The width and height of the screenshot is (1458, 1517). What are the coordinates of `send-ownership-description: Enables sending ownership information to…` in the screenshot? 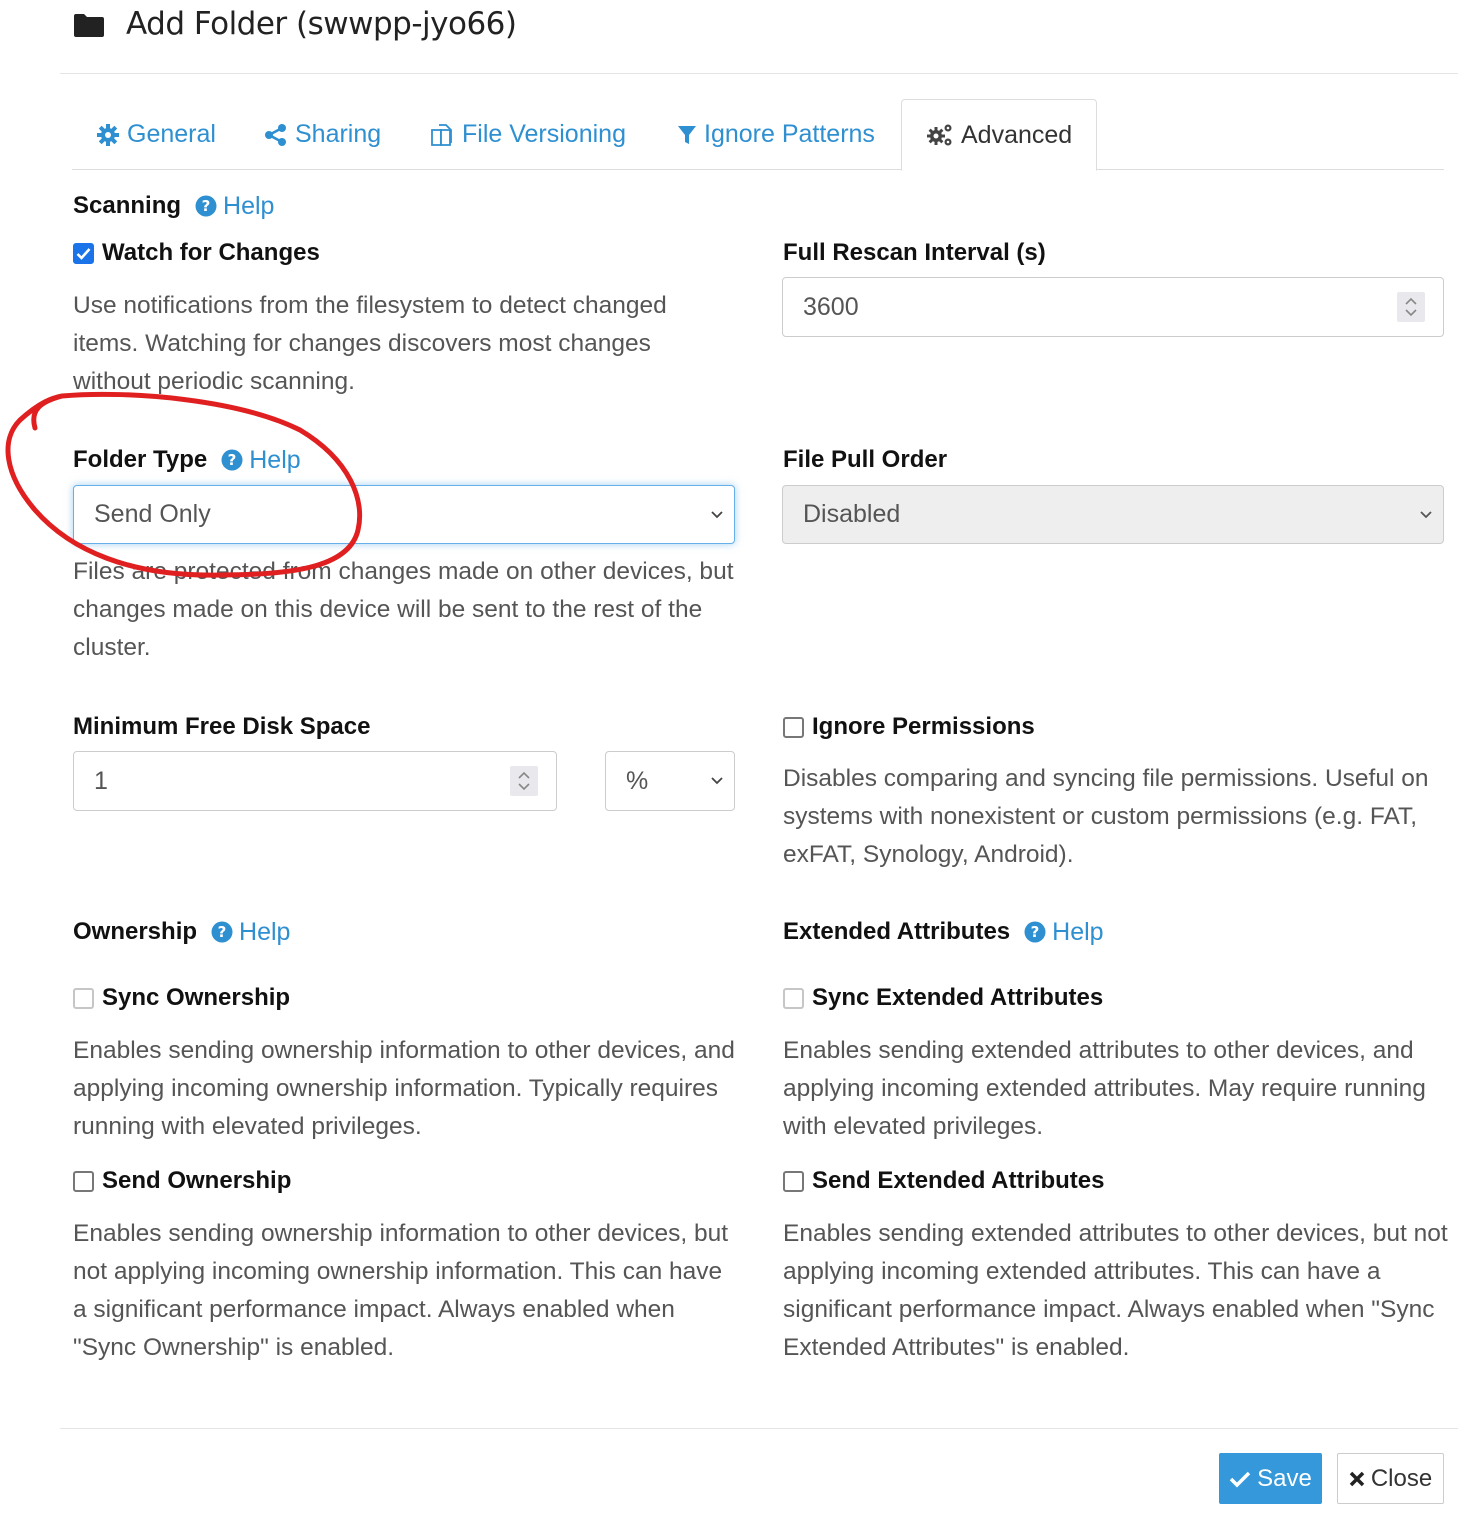 It's located at (401, 1290).